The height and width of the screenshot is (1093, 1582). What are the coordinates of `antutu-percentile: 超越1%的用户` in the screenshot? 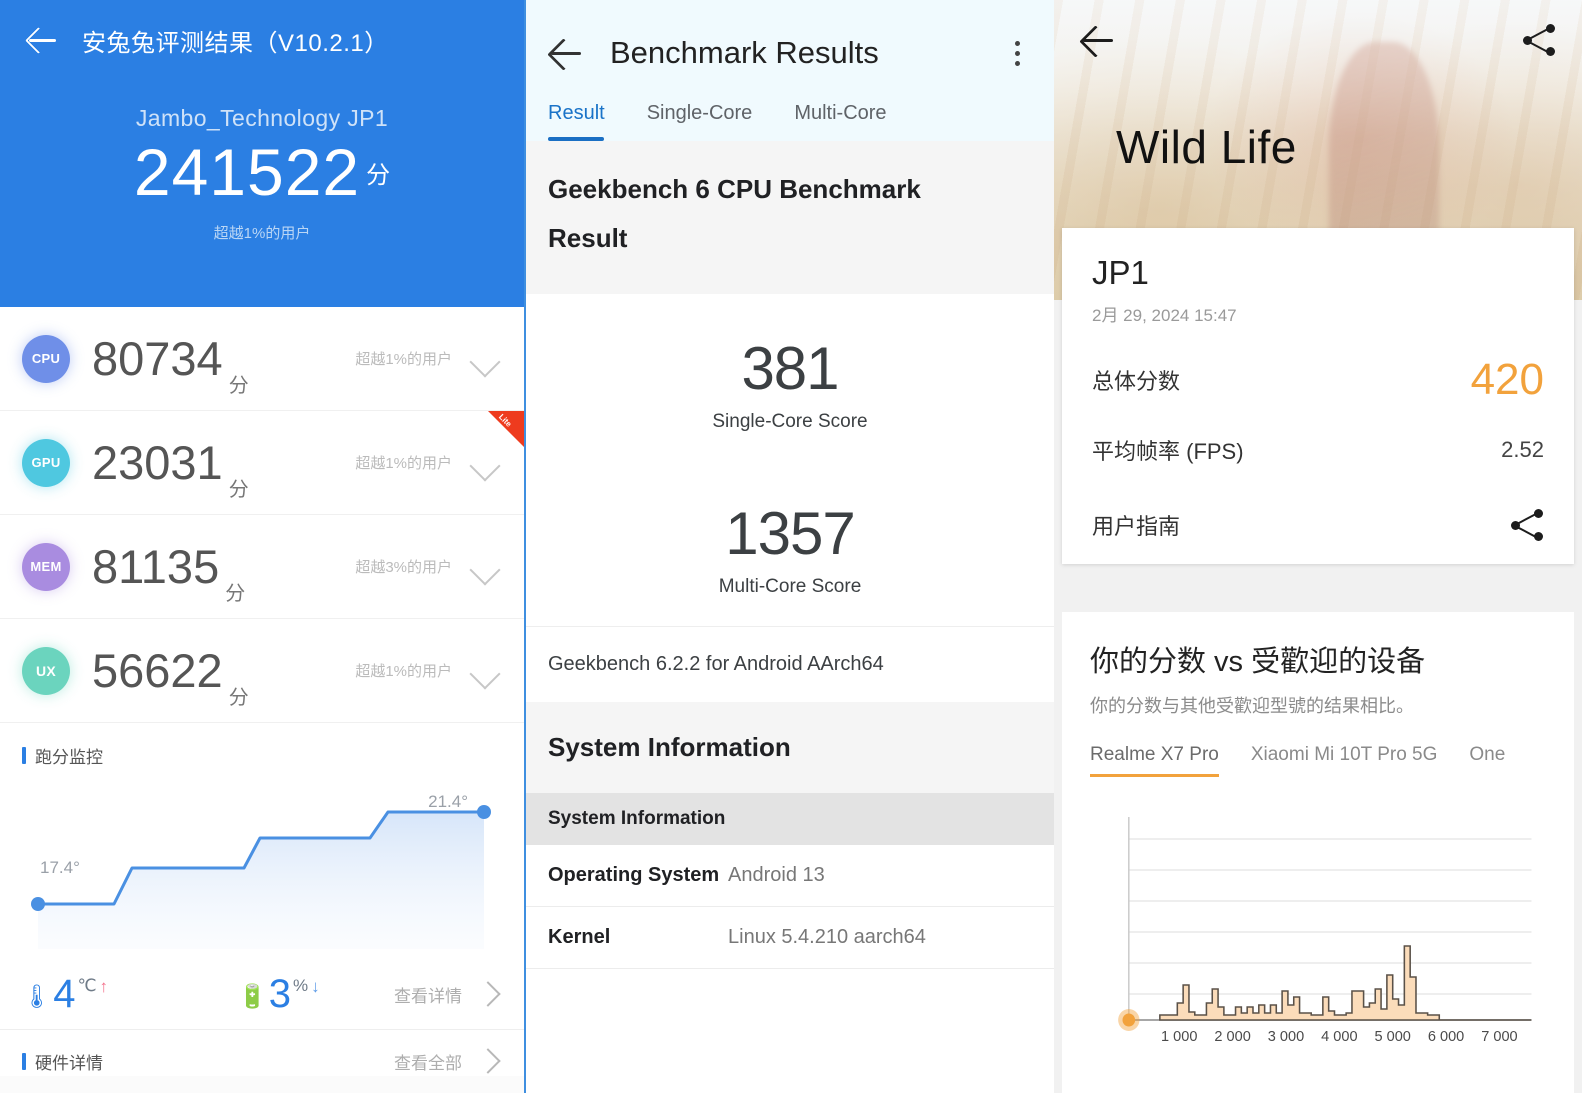 It's located at (262, 233).